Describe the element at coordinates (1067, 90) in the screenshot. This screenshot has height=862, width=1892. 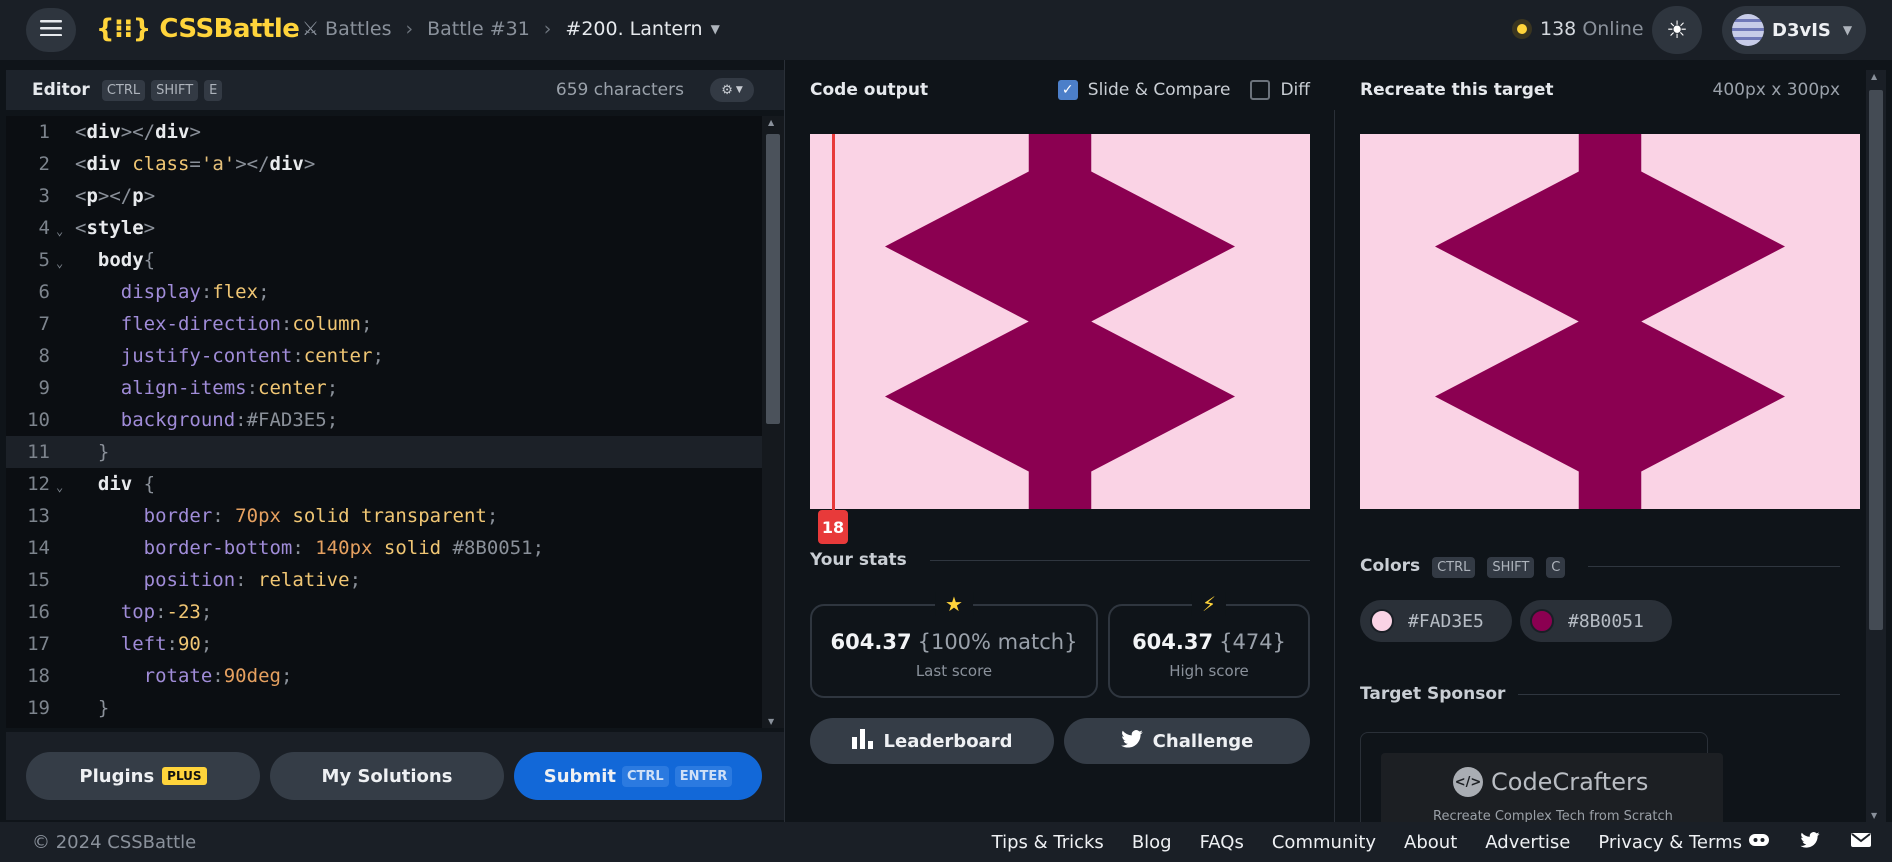
I see `slide-compare-checkbox: ✓` at that location.